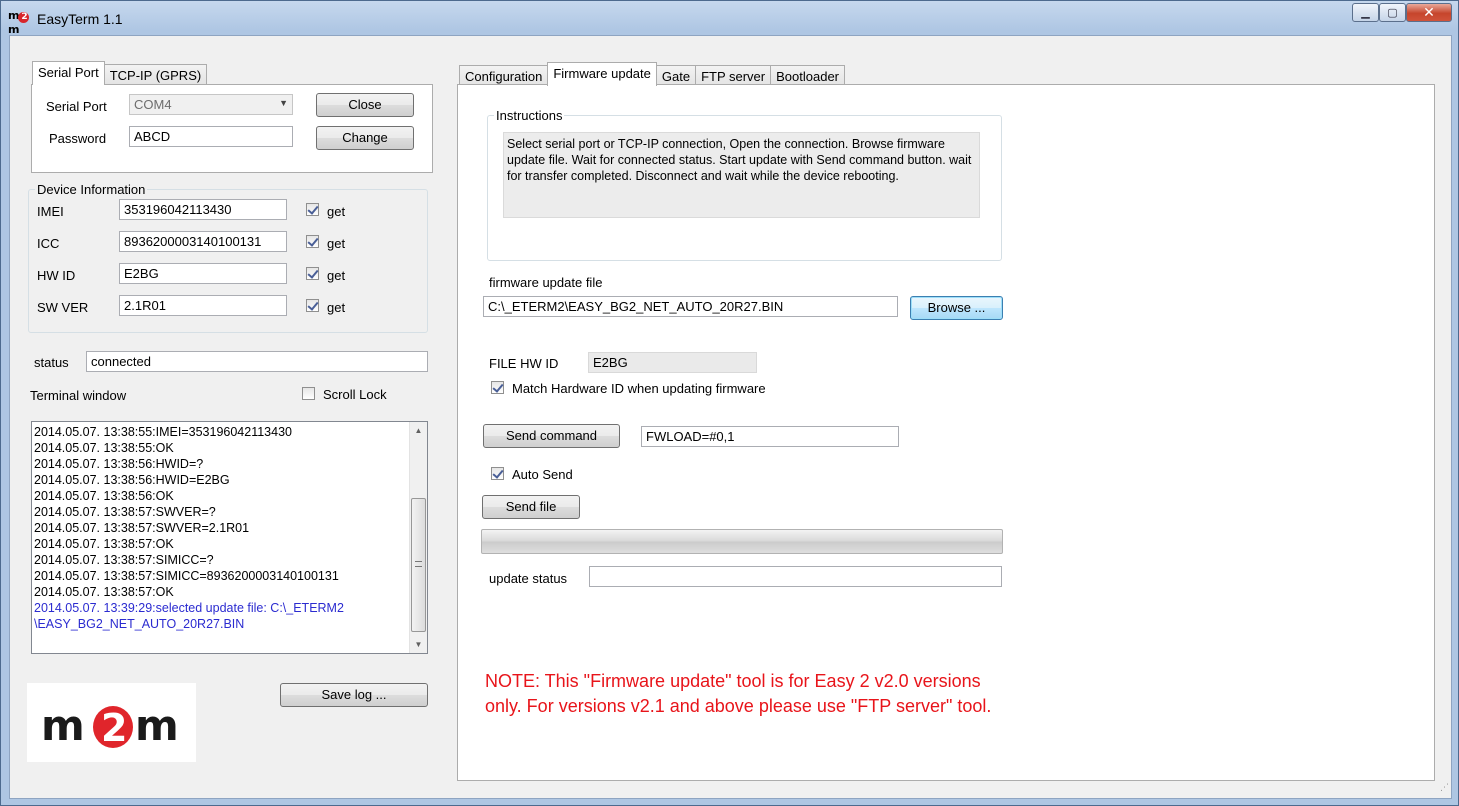 The height and width of the screenshot is (806, 1459). What do you see at coordinates (78, 138) in the screenshot?
I see `password-label: Password` at bounding box center [78, 138].